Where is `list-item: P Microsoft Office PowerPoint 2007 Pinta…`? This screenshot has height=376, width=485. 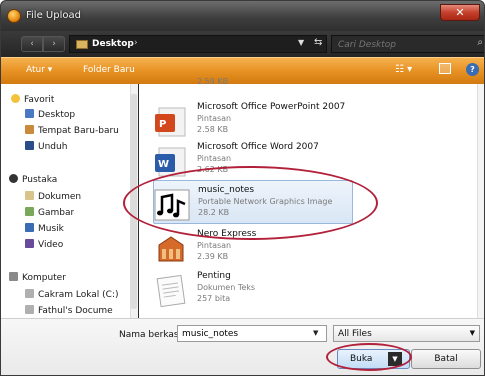 list-item: P Microsoft Office PowerPoint 2007 Pinta… is located at coordinates (308, 120).